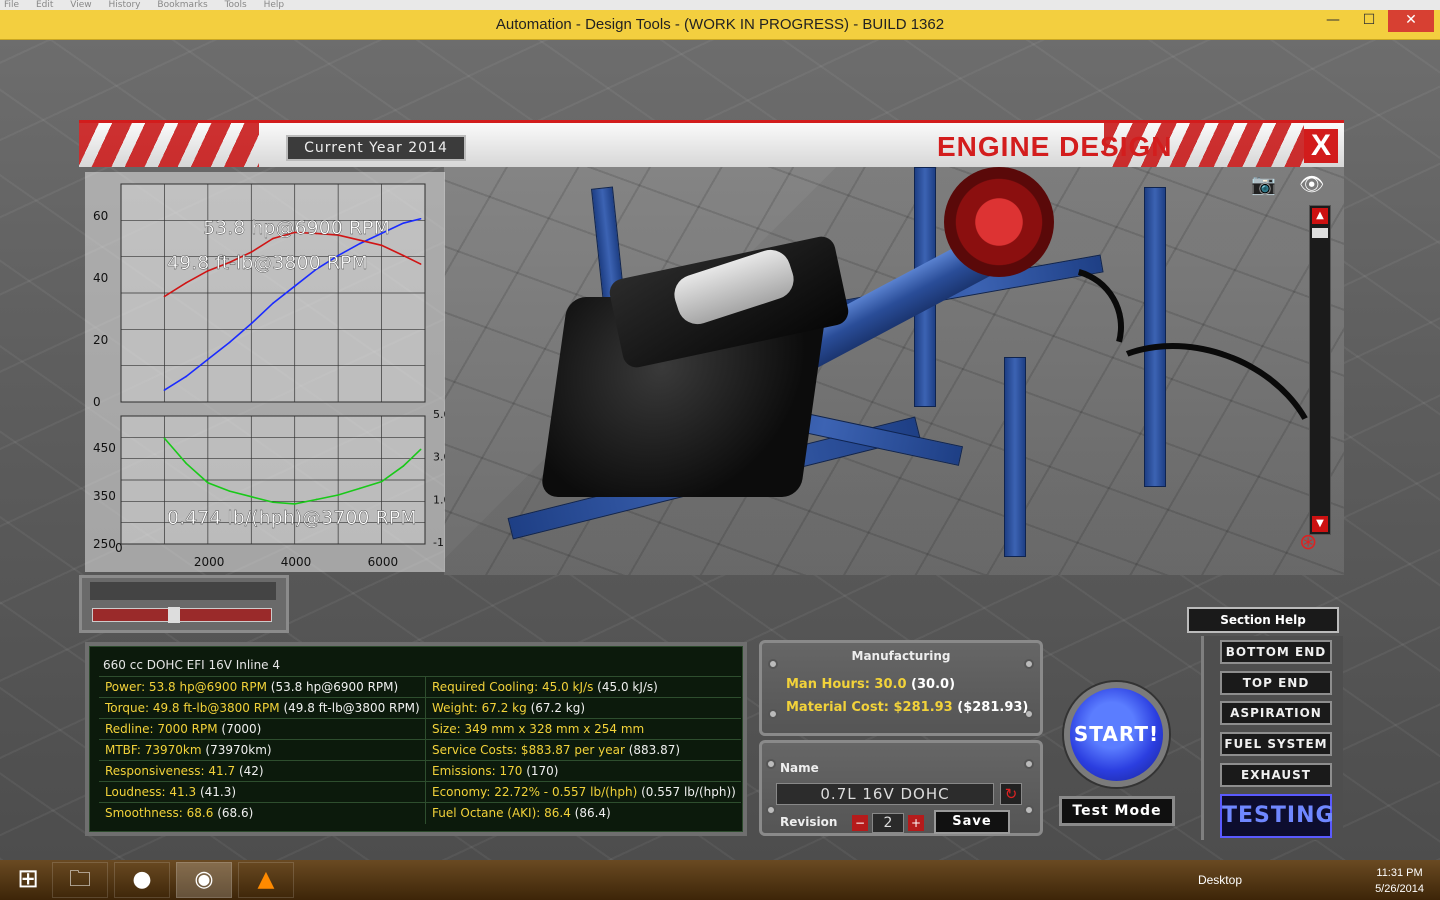 The image size is (1440, 900). What do you see at coordinates (11, 5) in the screenshot?
I see `menu-file: File` at bounding box center [11, 5].